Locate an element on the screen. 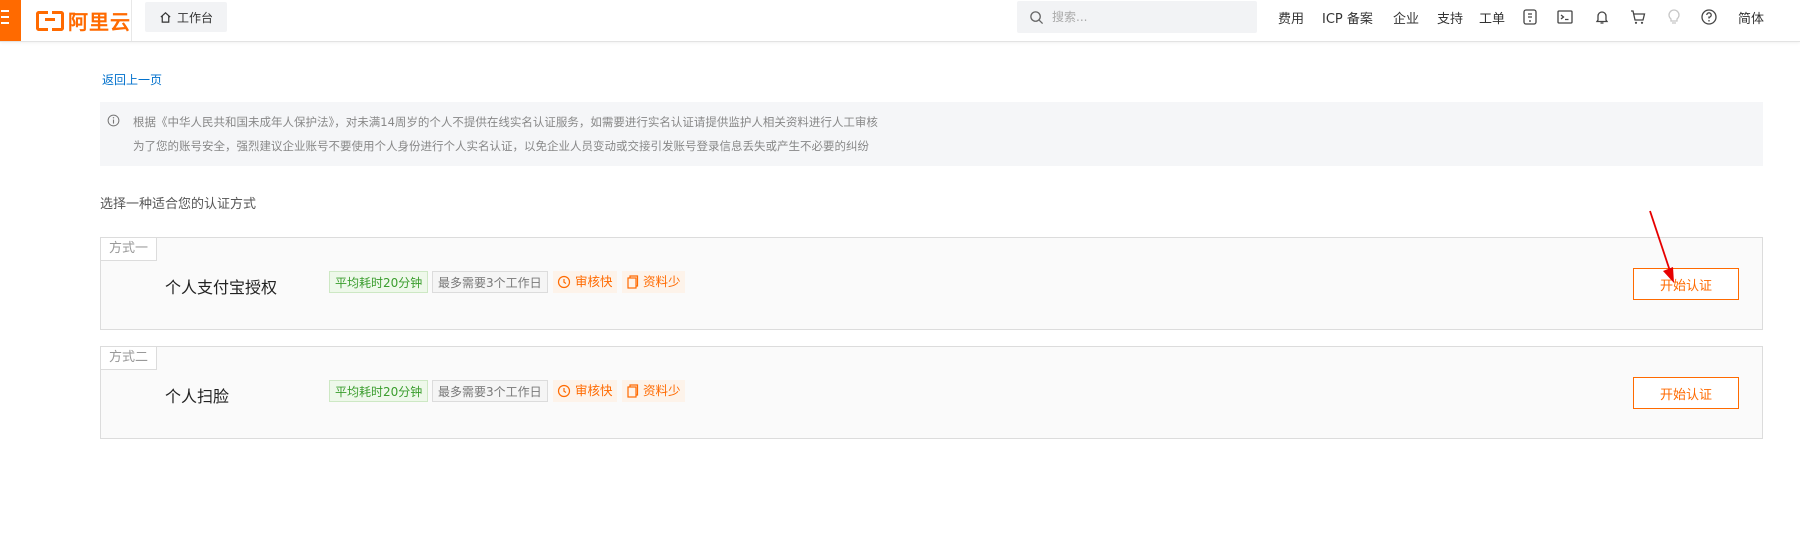  annotation-arrow-icon is located at coordinates (1661, 246).